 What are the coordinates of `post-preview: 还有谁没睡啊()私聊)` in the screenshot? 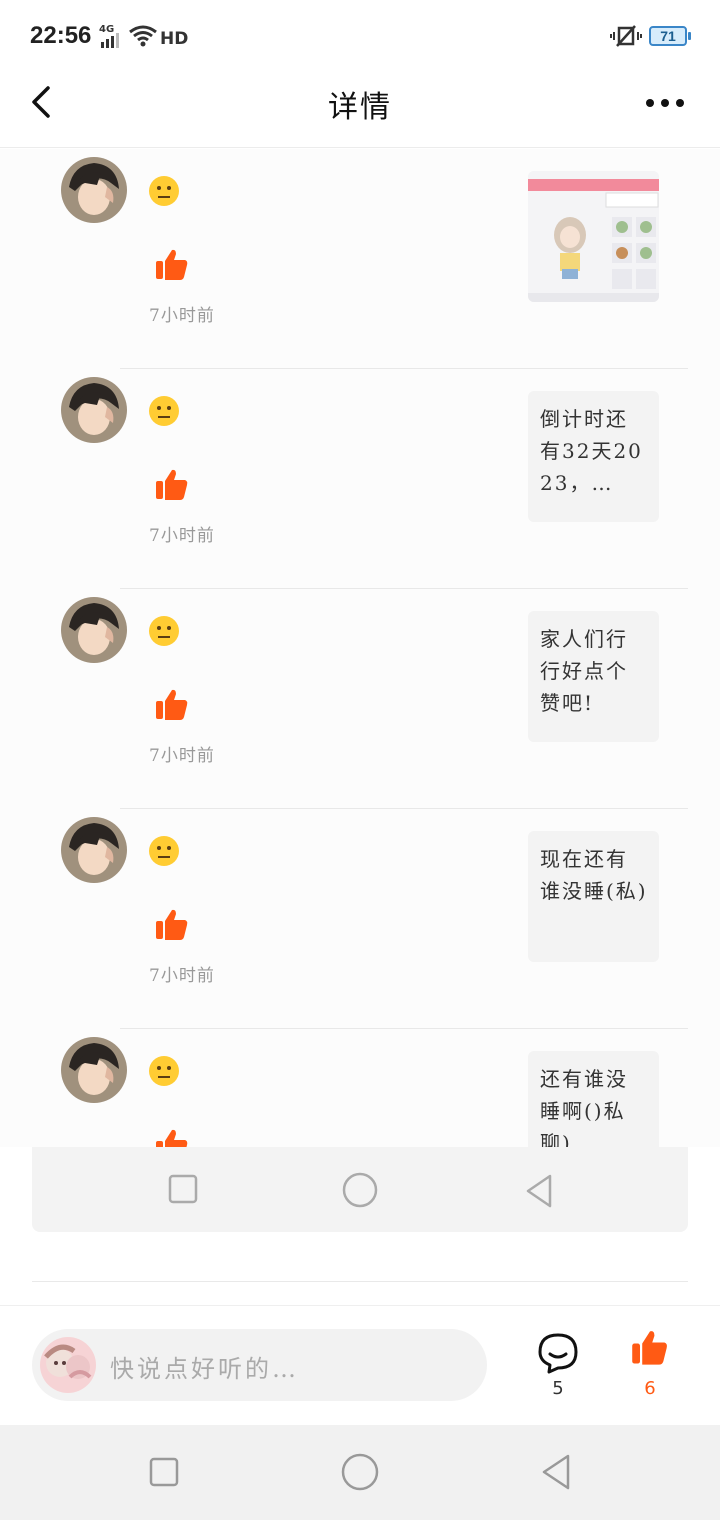 It's located at (593, 1099).